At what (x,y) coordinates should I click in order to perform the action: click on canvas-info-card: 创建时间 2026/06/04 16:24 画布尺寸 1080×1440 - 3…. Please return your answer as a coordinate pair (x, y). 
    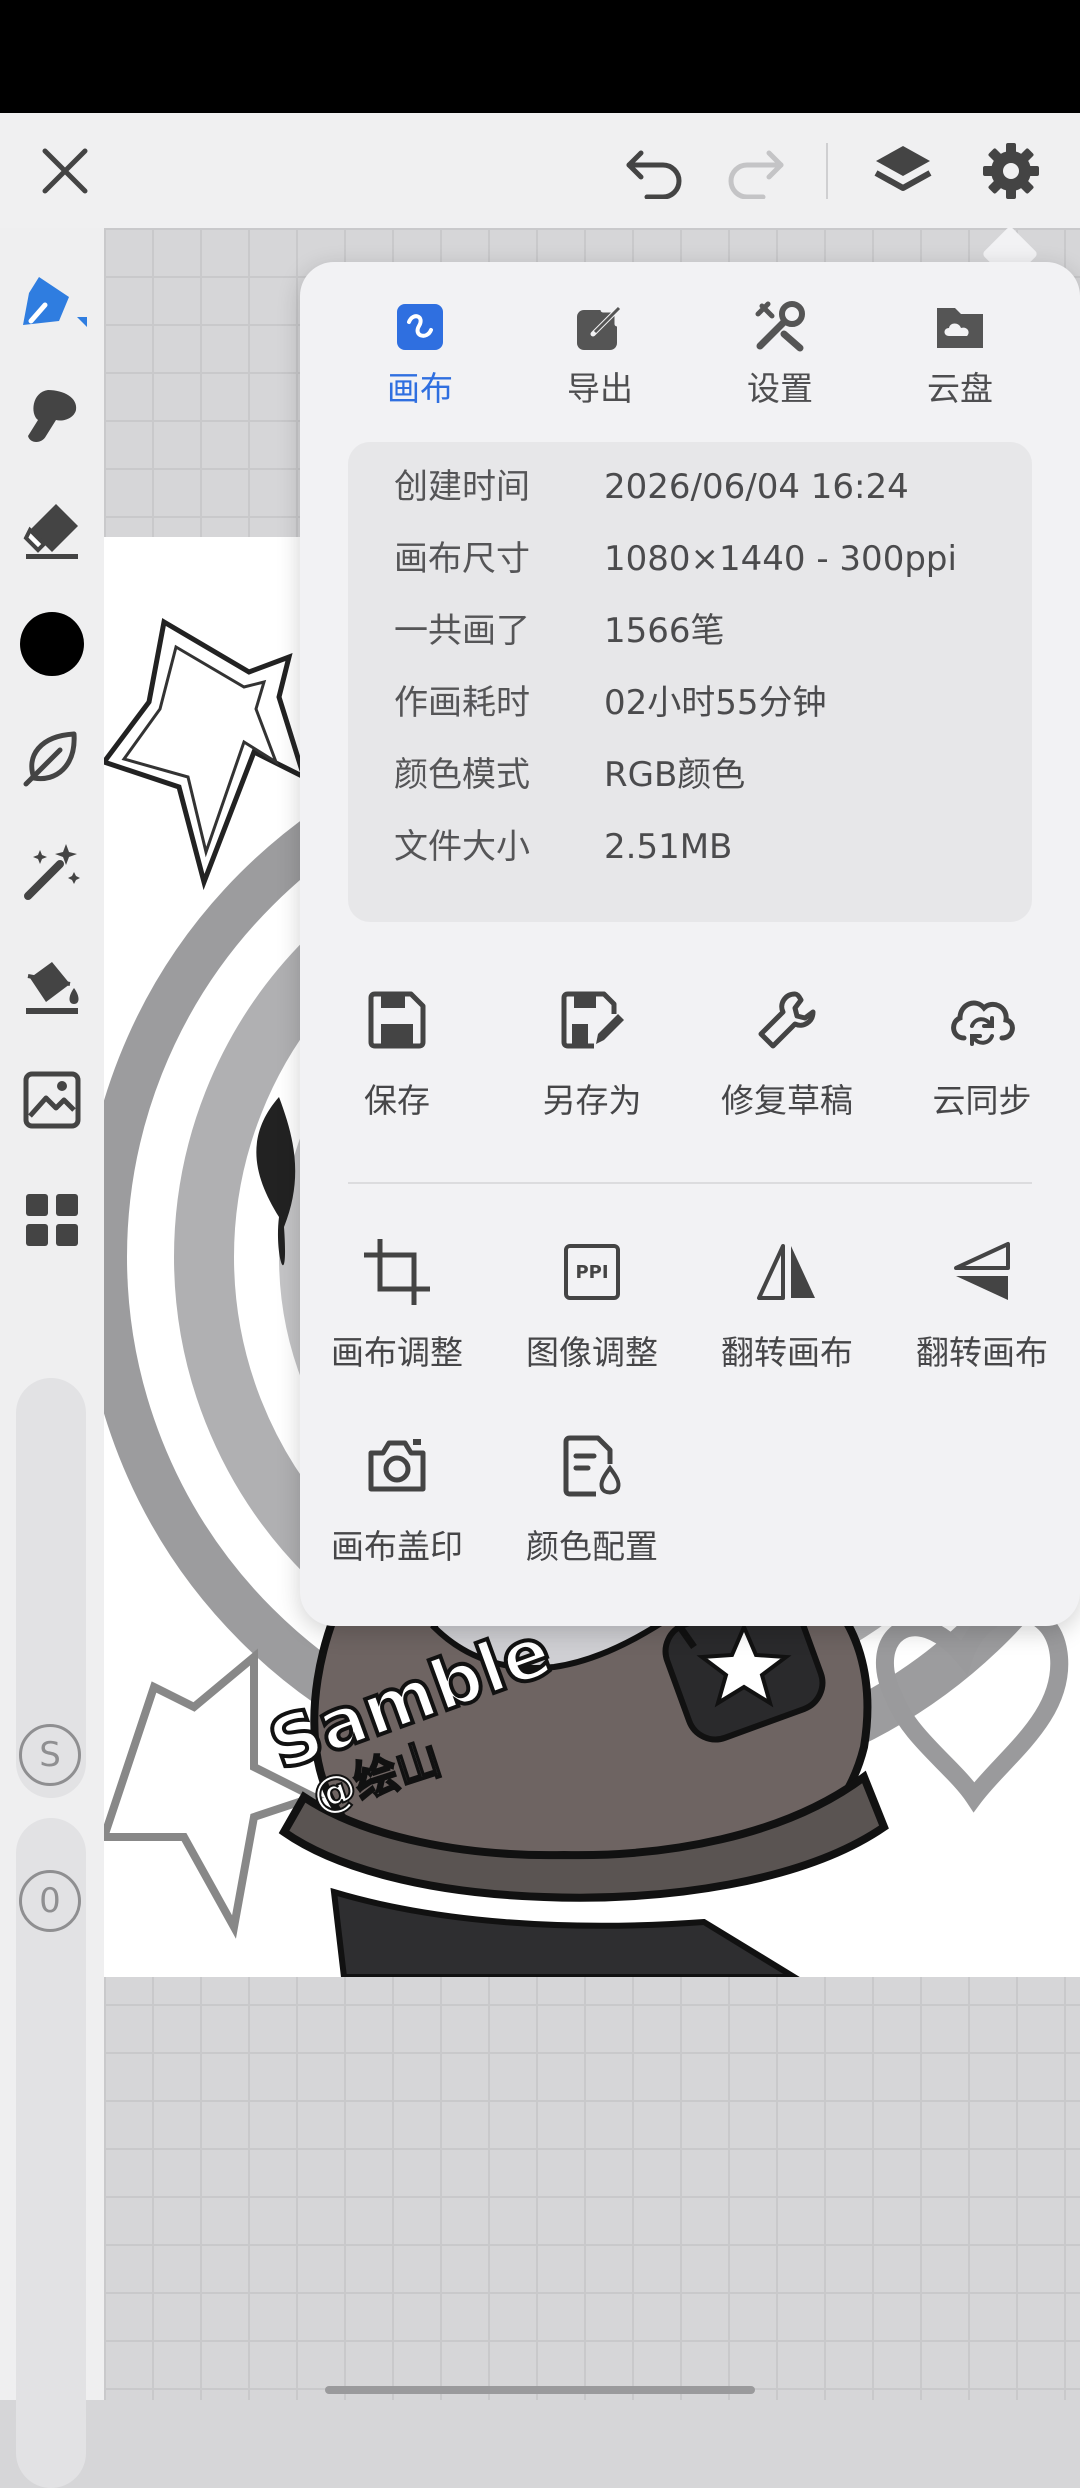
    Looking at the image, I should click on (690, 682).